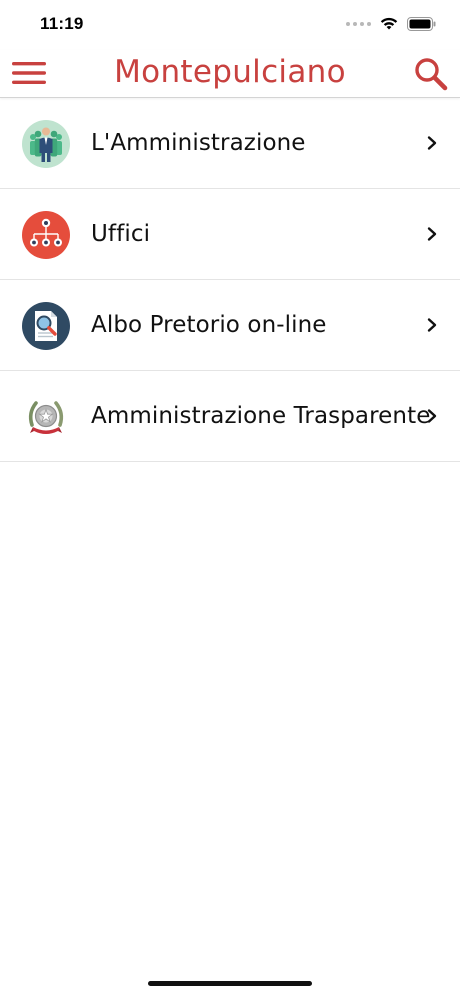  What do you see at coordinates (198, 143) in the screenshot?
I see `list-item-label: L'Amministrazione` at bounding box center [198, 143].